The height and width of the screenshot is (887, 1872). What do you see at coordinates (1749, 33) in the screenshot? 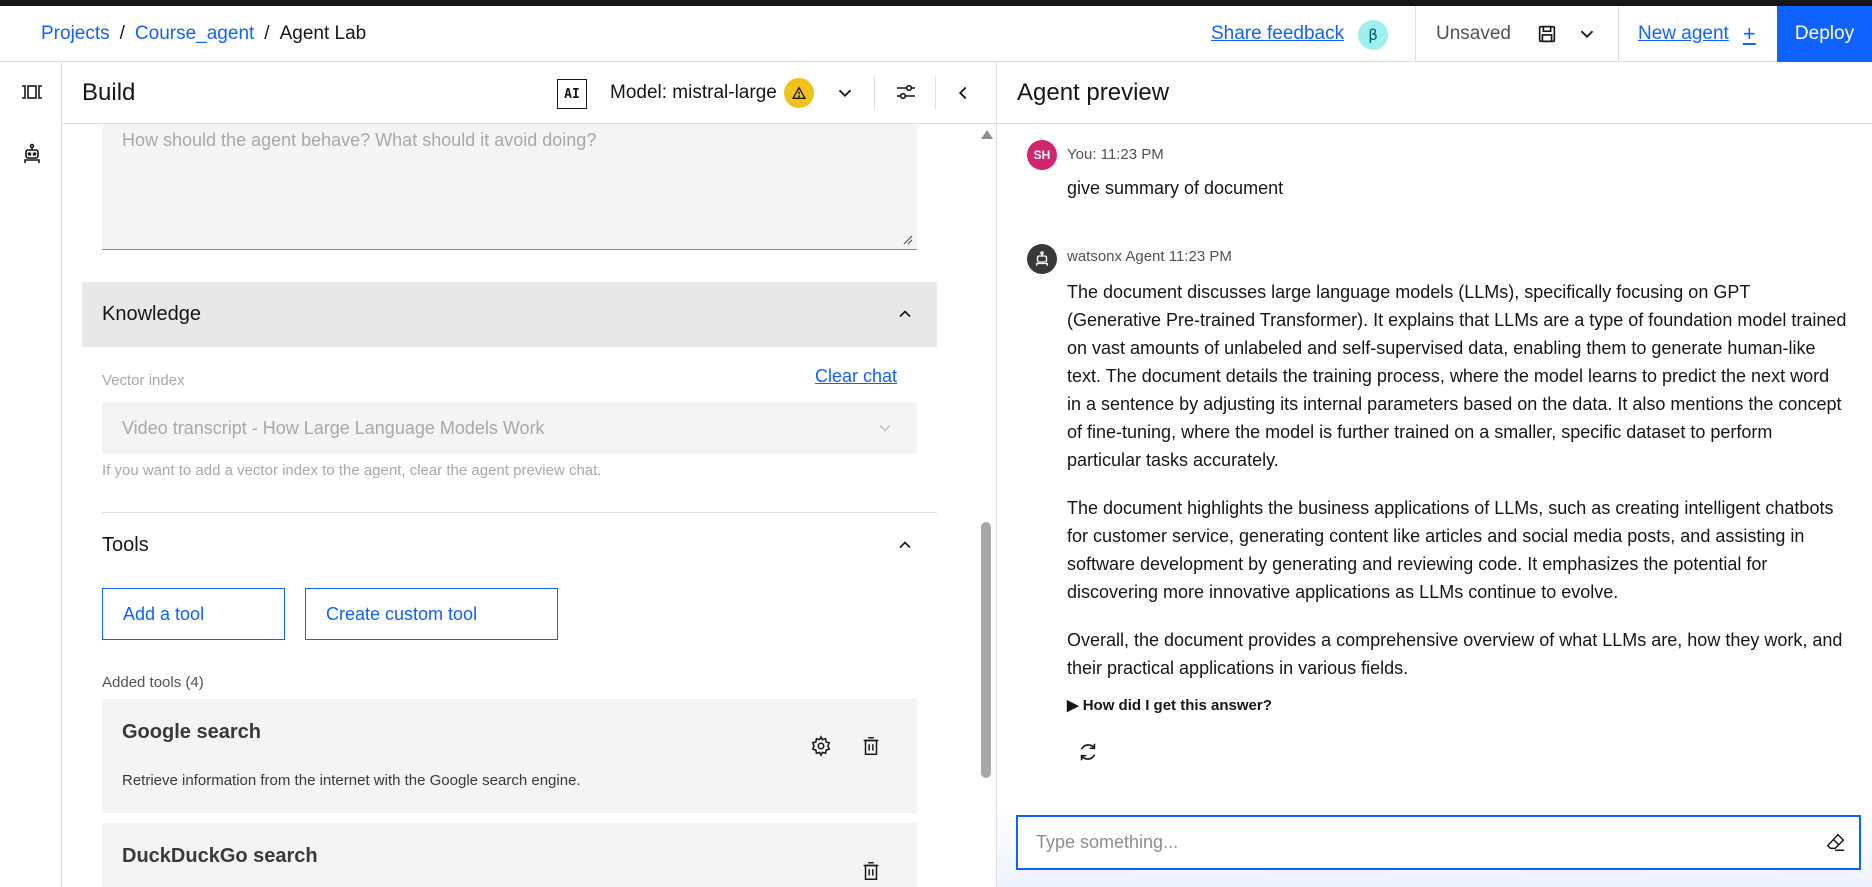
I see `plus-icon: +` at bounding box center [1749, 33].